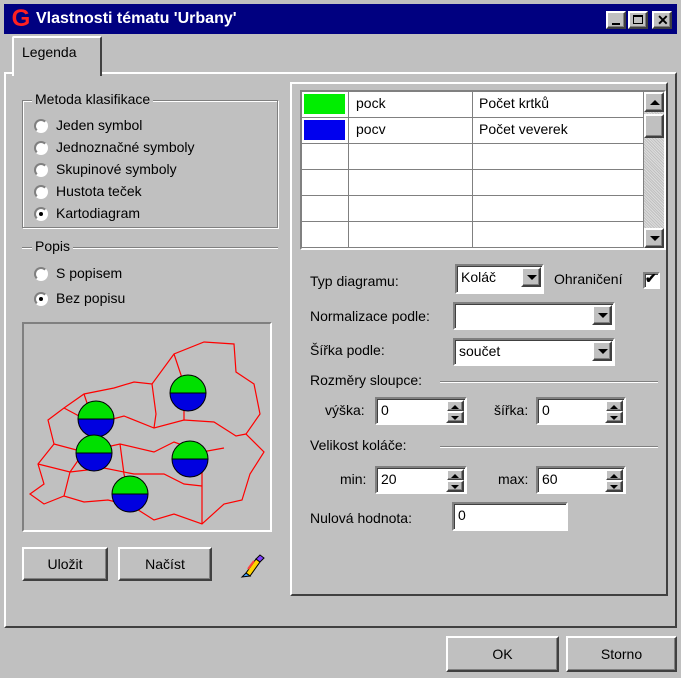  I want to click on table-cell-label: Počet krtků, so click(558, 105).